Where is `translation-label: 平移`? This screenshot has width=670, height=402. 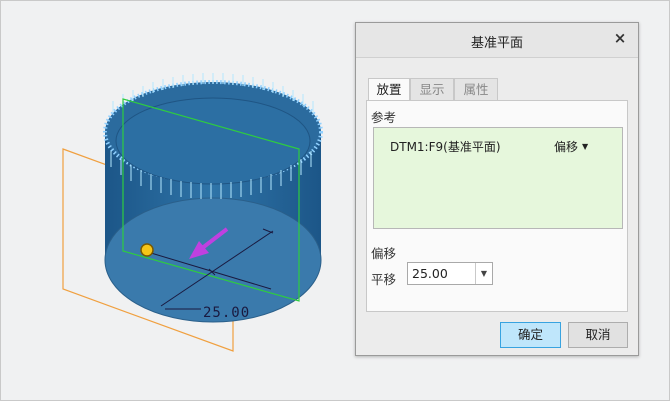 translation-label: 平移 is located at coordinates (384, 279).